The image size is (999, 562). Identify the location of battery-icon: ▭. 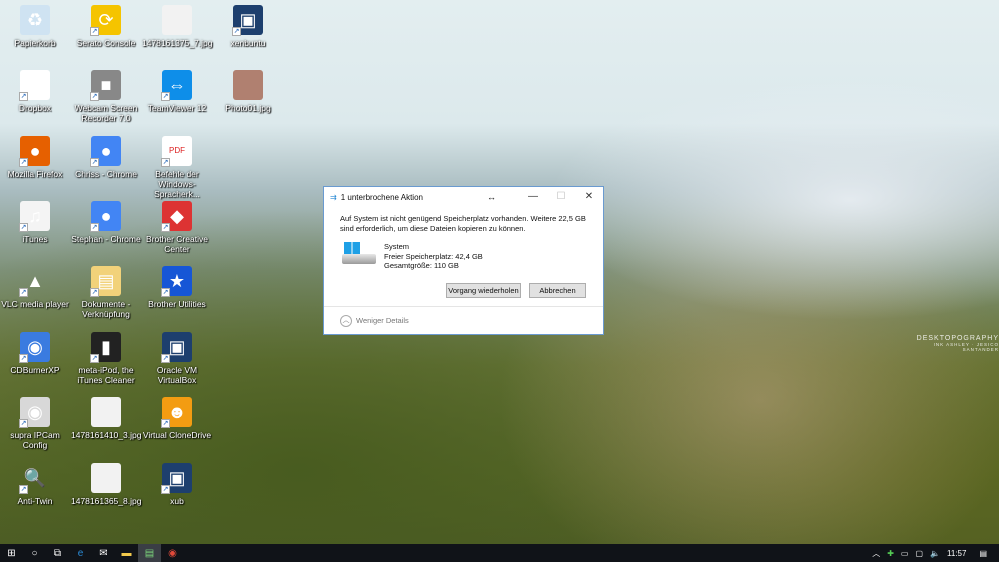
(905, 553).